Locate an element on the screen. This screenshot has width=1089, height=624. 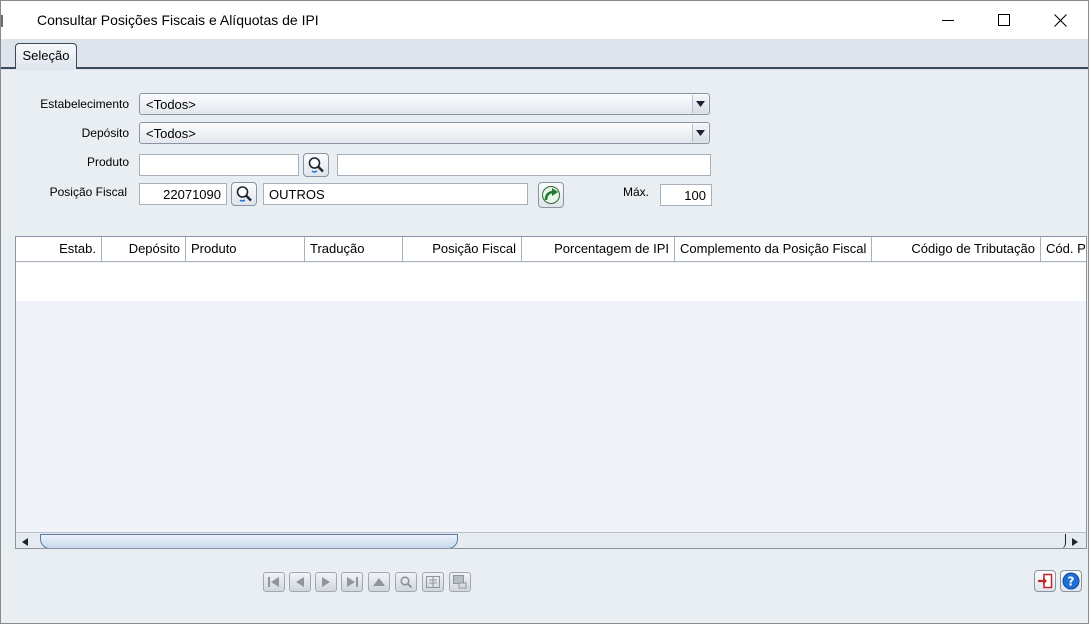
tab-strip-line is located at coordinates (544, 68).